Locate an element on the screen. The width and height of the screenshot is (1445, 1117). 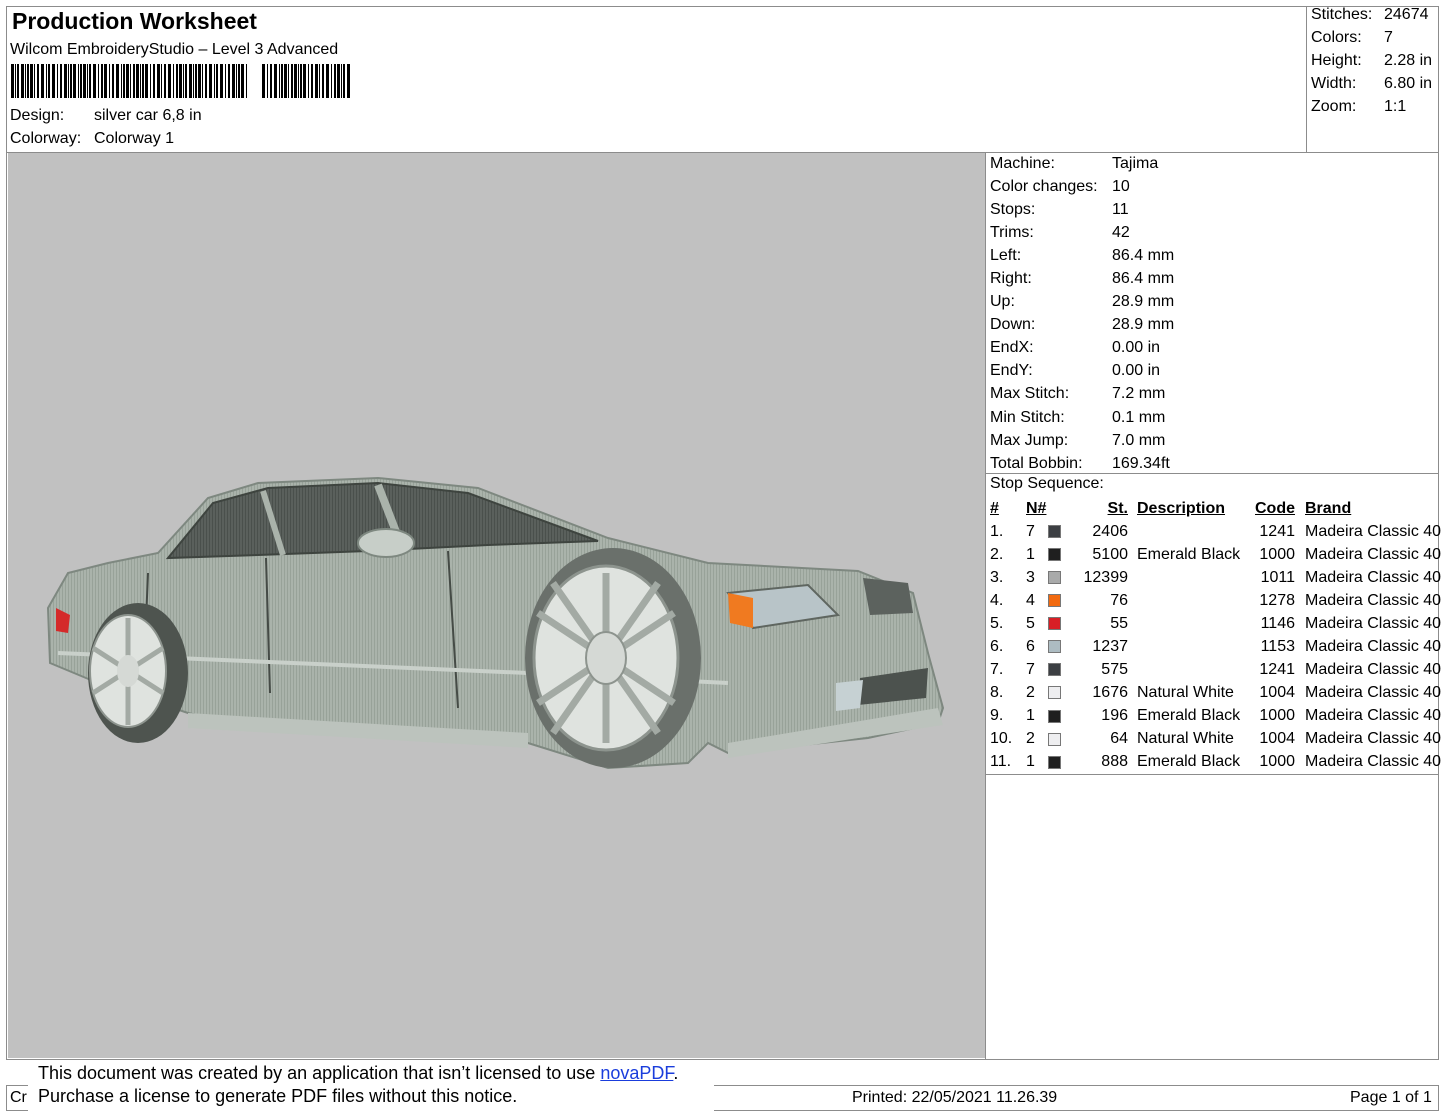
info-row: Total Bobbin: 169.34ft is located at coordinates (1082, 463).